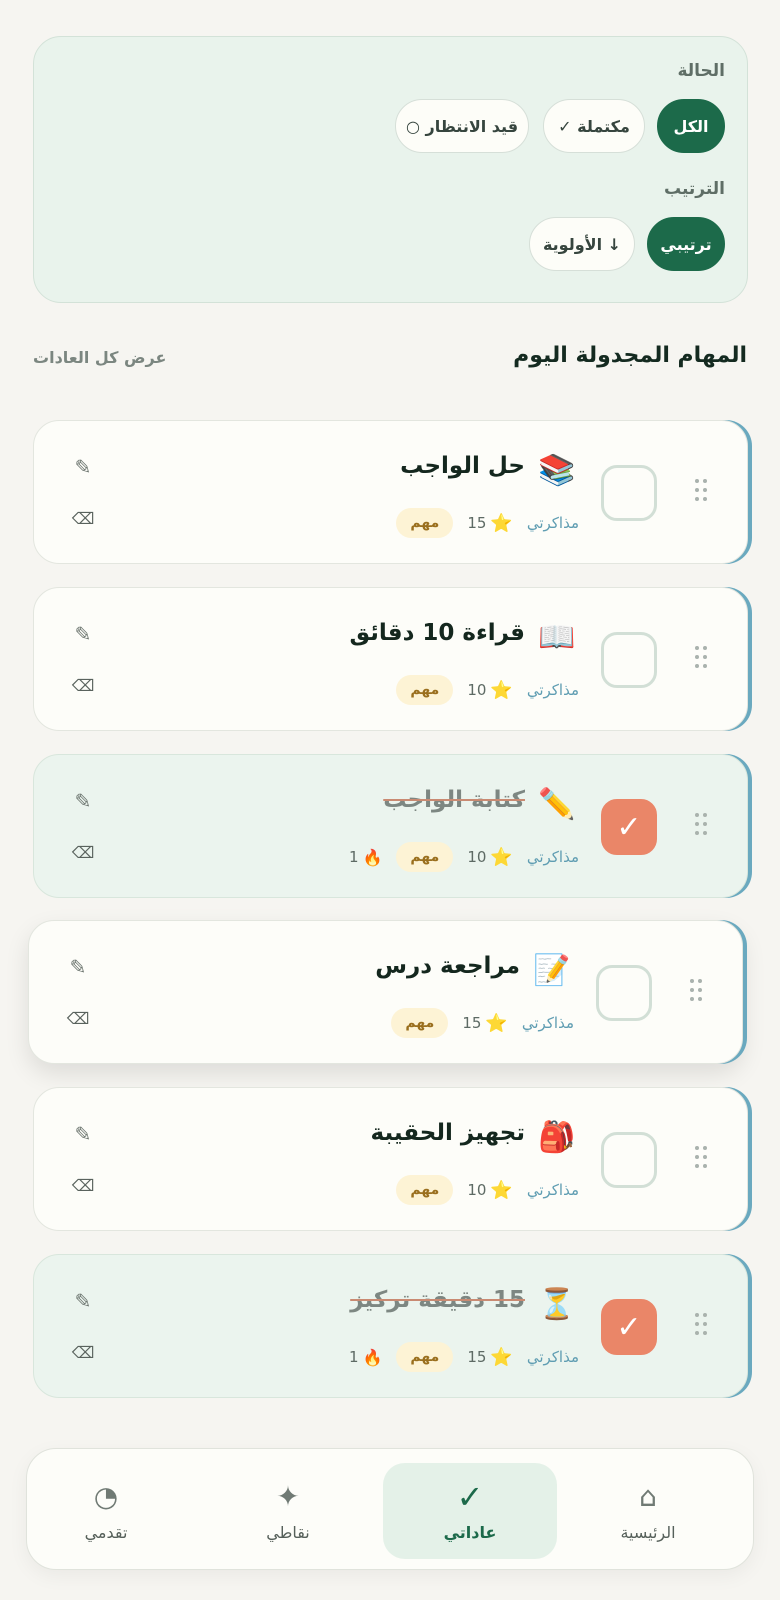  What do you see at coordinates (557, 637) in the screenshot?
I see `open-book-icon: 📖` at bounding box center [557, 637].